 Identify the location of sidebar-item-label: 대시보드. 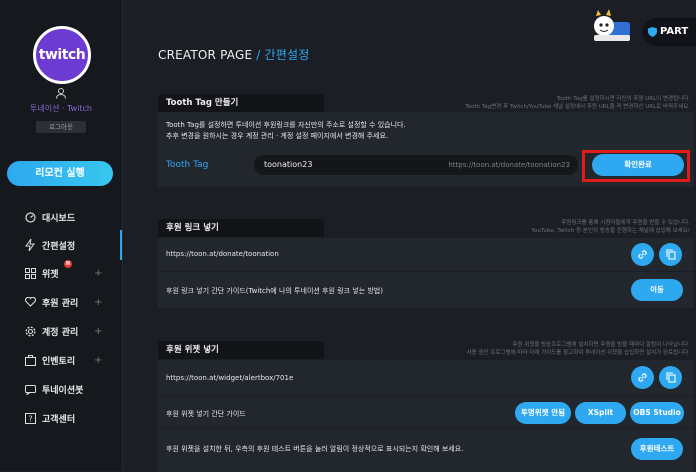
(59, 218).